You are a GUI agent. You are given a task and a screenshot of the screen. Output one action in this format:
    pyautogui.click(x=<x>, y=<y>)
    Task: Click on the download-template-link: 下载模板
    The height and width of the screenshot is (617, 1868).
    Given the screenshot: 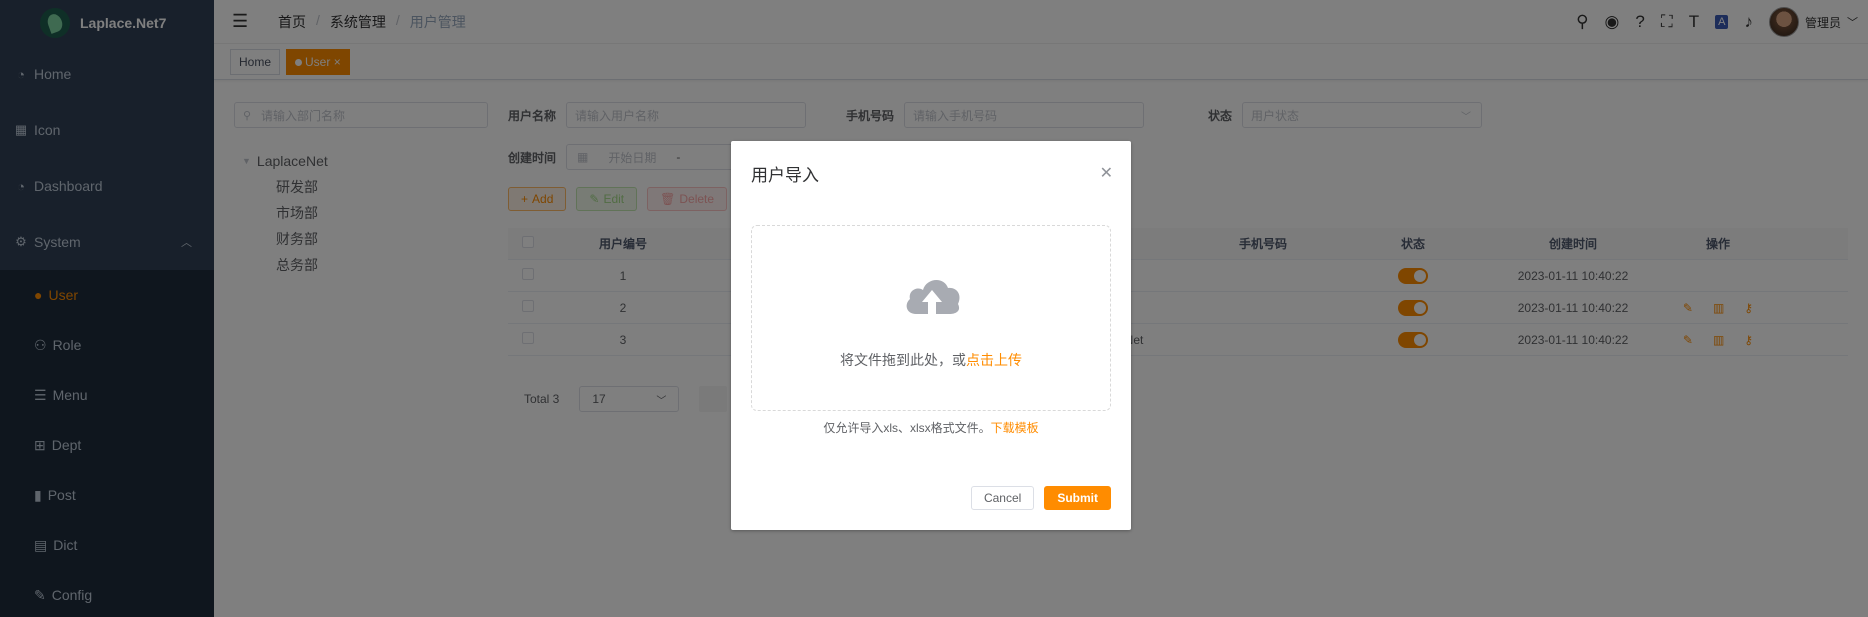 What is the action you would take?
    pyautogui.click(x=1015, y=428)
    